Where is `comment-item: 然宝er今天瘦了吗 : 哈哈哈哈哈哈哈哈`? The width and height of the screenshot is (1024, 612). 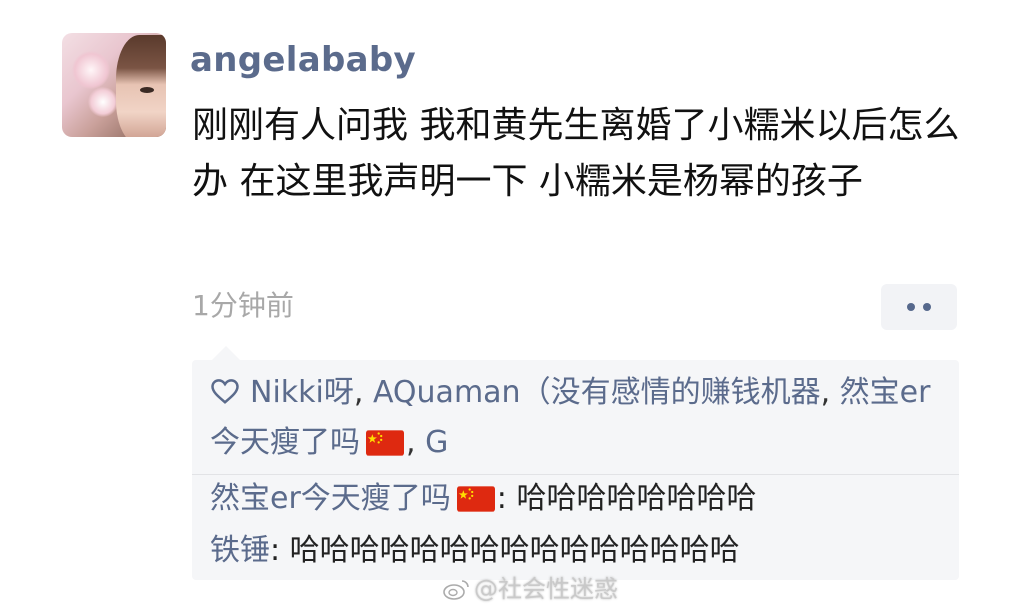 comment-item: 然宝er今天瘦了吗 : 哈哈哈哈哈哈哈哈 is located at coordinates (483, 499).